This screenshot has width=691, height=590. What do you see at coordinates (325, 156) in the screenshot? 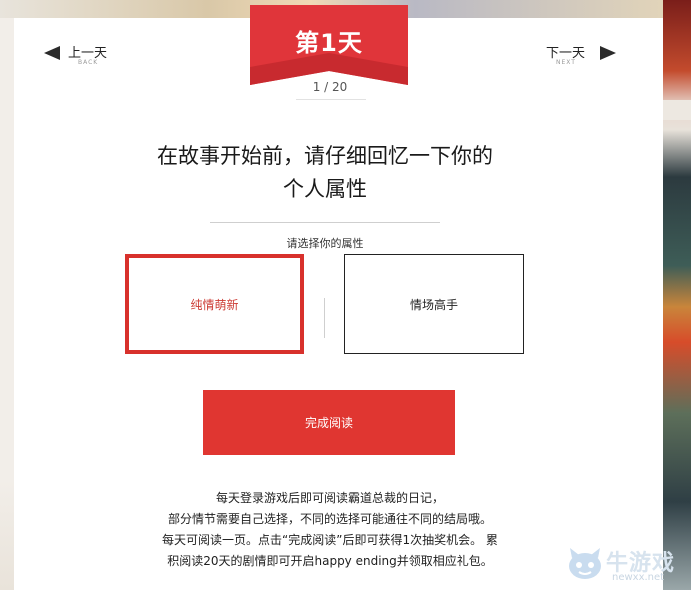
I see `question-line-1: 在故事开始前，请仔细回忆一下你的` at bounding box center [325, 156].